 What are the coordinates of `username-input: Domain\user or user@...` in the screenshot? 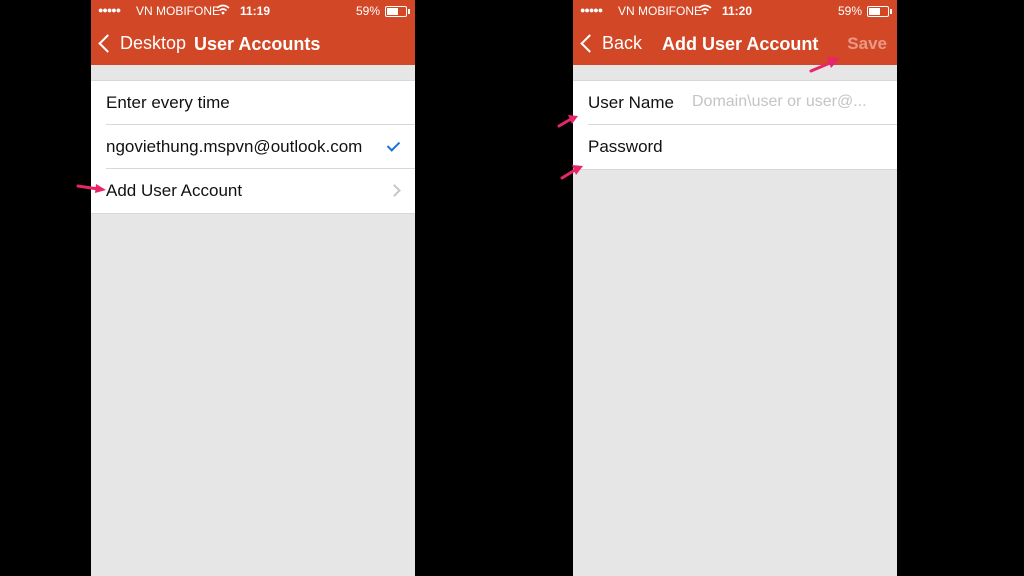 It's located at (779, 102).